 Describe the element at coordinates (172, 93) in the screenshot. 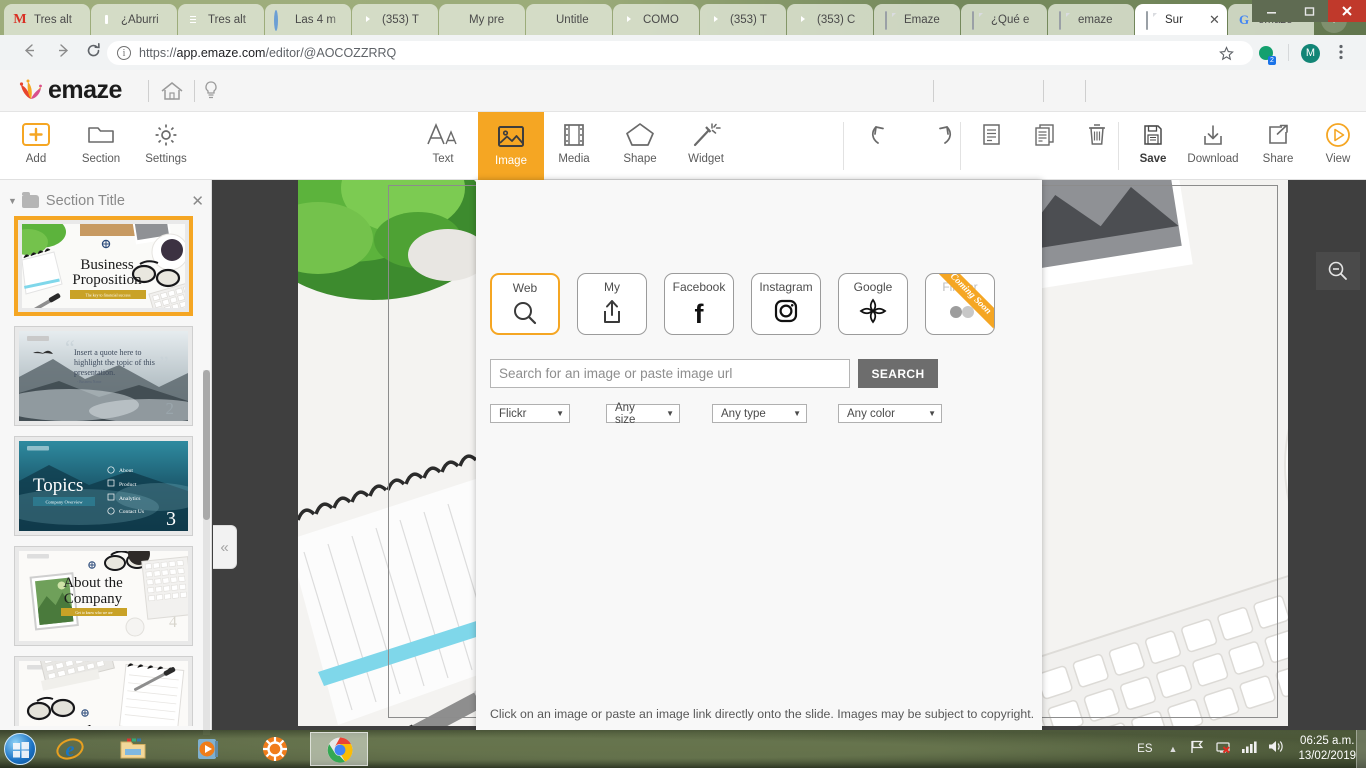

I see `home-icon` at that location.